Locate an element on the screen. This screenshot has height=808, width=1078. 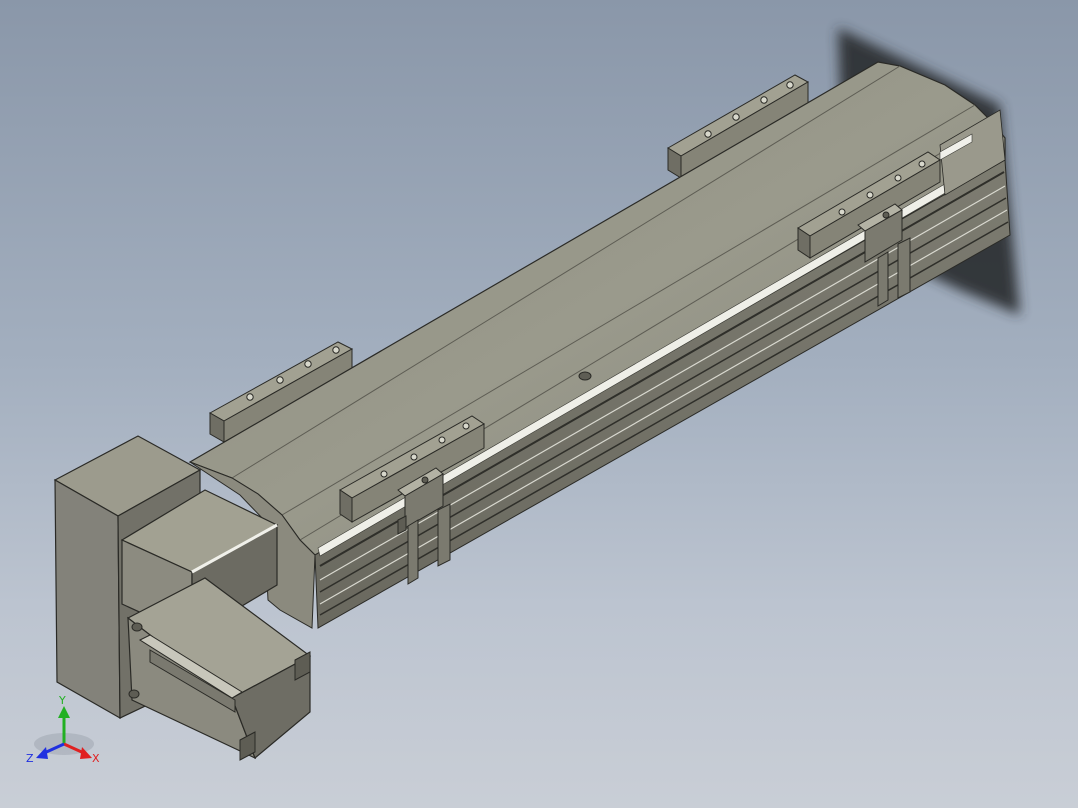
coordinate-triad: Y X Z is located at coordinates (63, 729).